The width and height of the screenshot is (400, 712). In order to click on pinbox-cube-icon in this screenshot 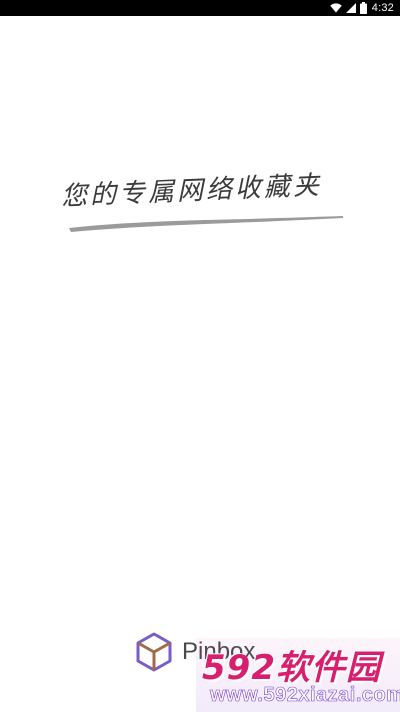, I will do `click(154, 652)`.